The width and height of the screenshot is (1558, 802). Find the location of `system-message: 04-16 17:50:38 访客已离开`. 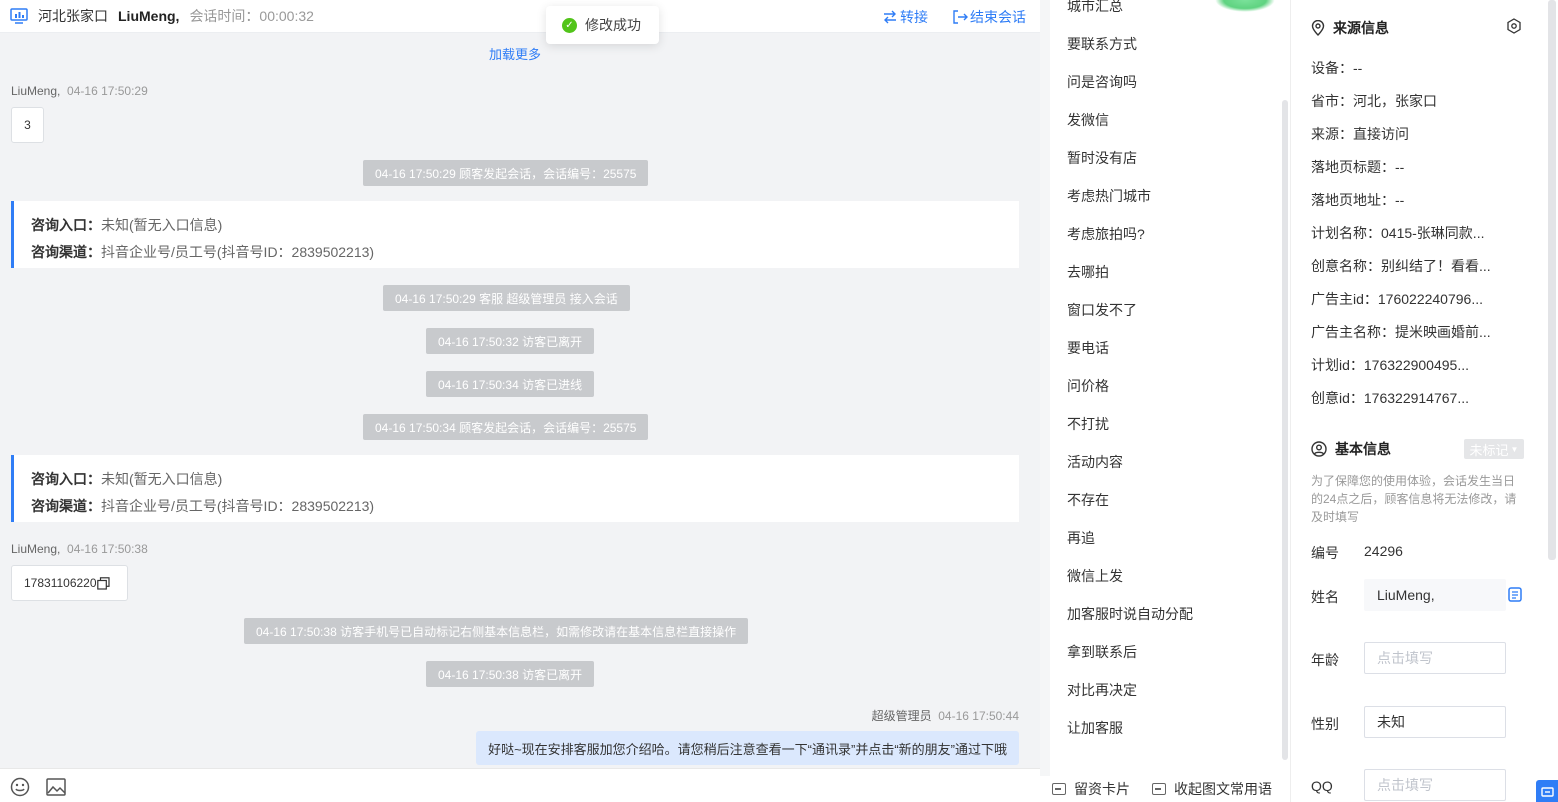

system-message: 04-16 17:50:38 访客已离开 is located at coordinates (510, 674).